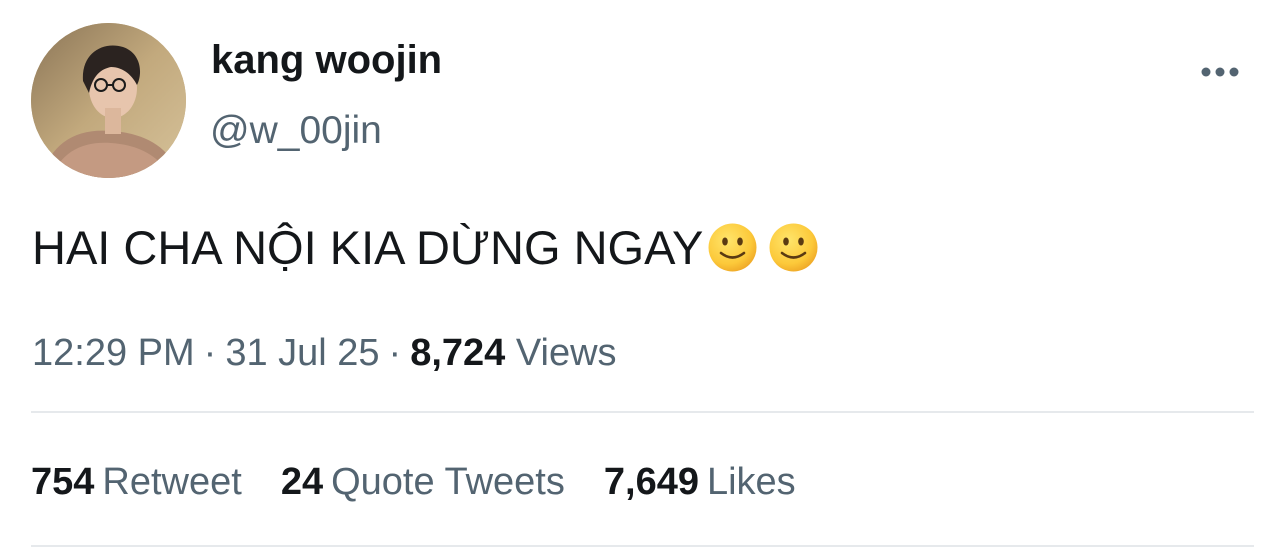  What do you see at coordinates (457, 353) in the screenshot?
I see `views-count: 8,724` at bounding box center [457, 353].